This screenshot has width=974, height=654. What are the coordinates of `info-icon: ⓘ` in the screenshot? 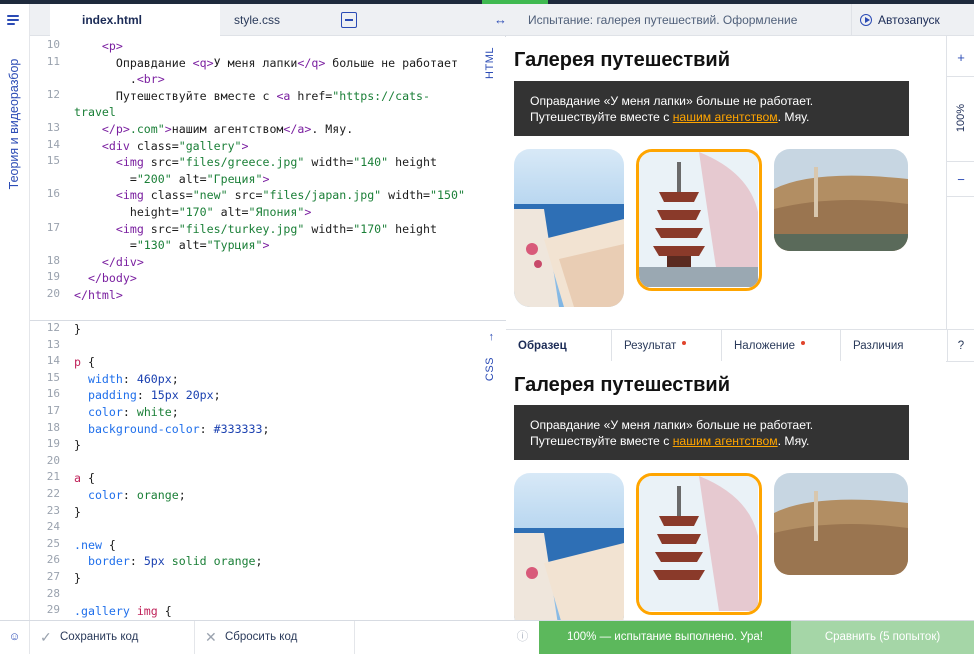 It's located at (522, 637).